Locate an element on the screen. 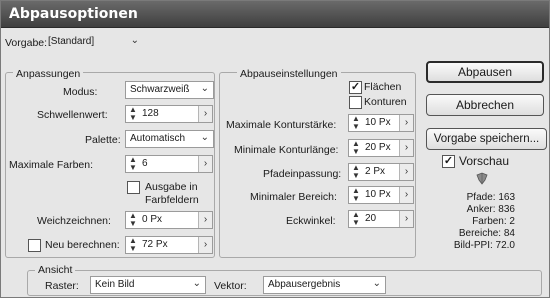  raster-dropdown: Kein Bild ⌄ is located at coordinates (148, 285).